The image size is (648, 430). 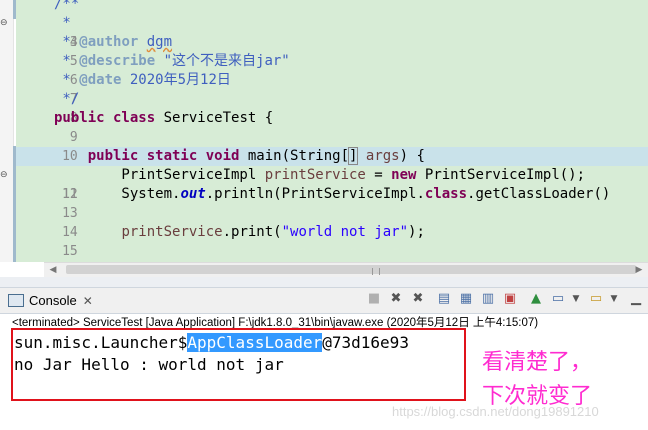 I want to click on word-wrap-icon: ▥, so click(x=488, y=299).